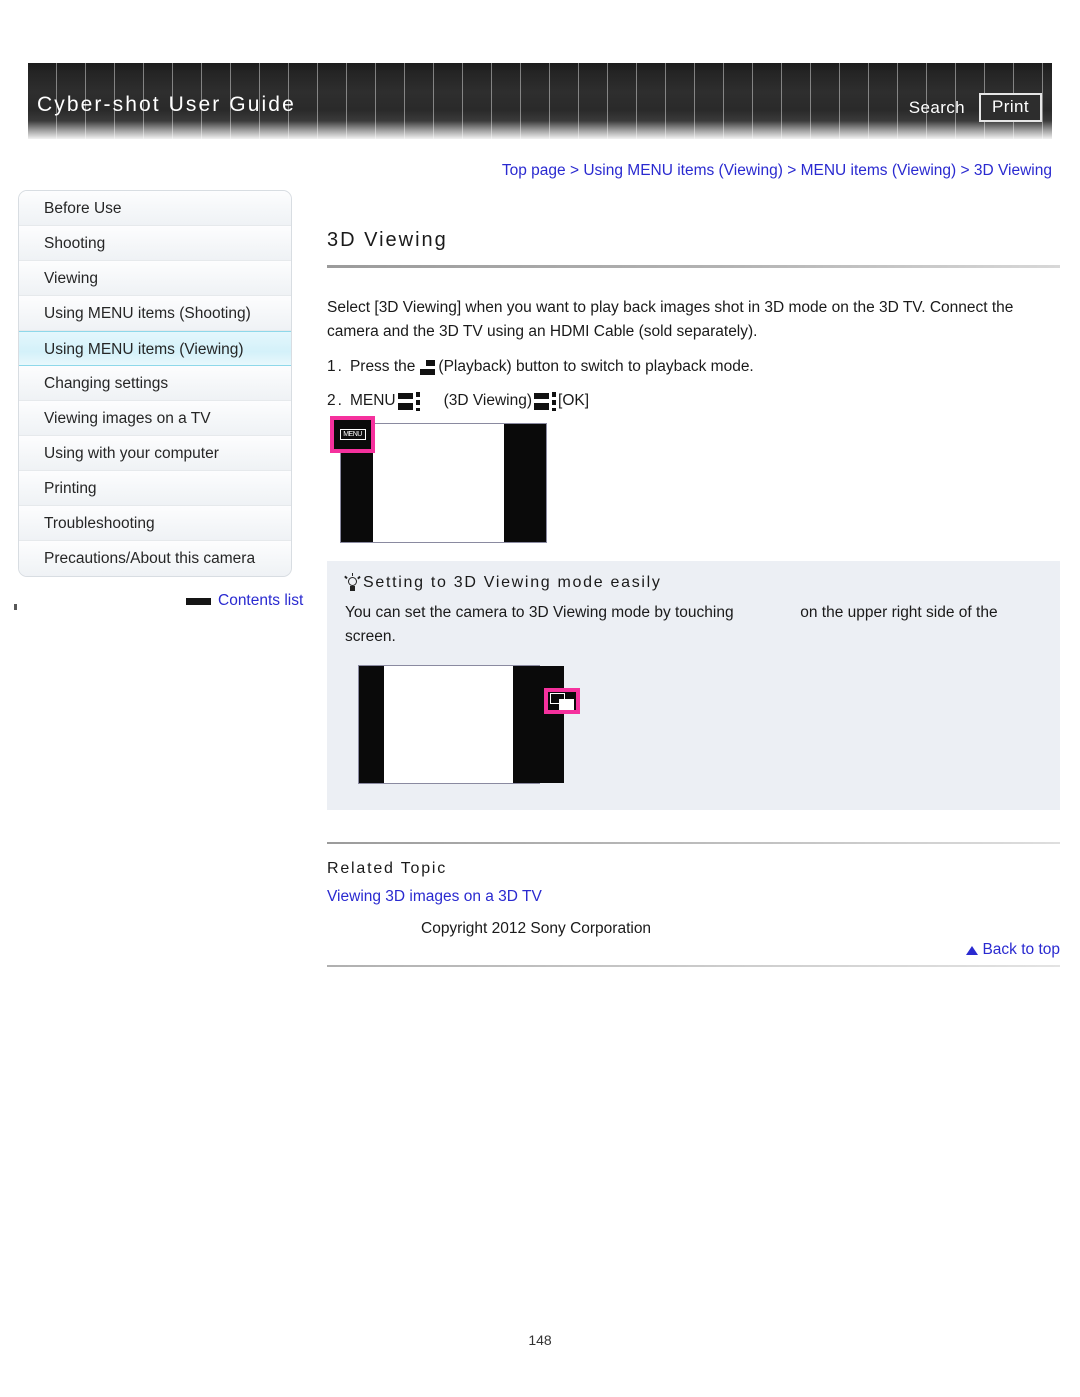  Describe the element at coordinates (937, 108) in the screenshot. I see `search-link: Search` at that location.